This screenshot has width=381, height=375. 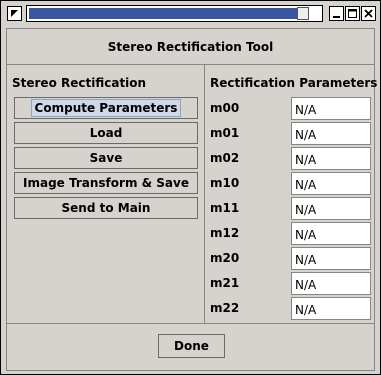 What do you see at coordinates (164, 13) in the screenshot?
I see `title-bar-fill` at bounding box center [164, 13].